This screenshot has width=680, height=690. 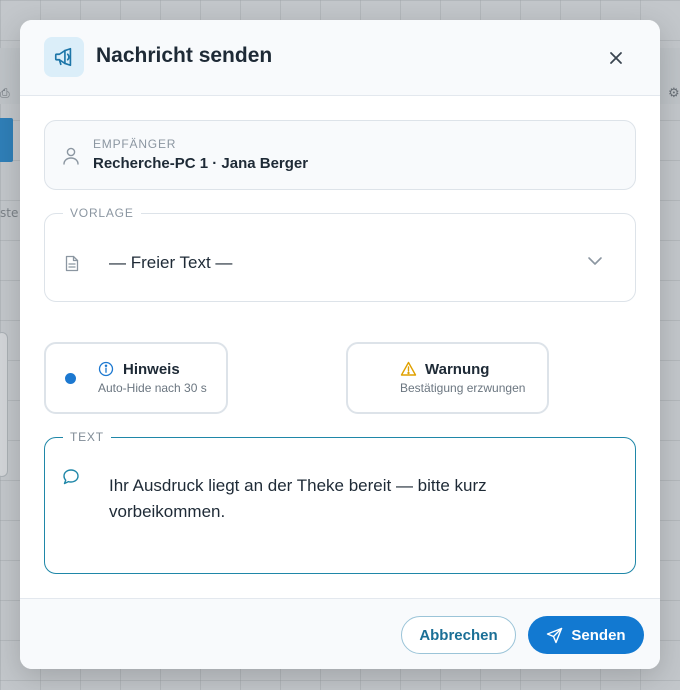 What do you see at coordinates (184, 55) in the screenshot?
I see `dialog-title: Nachricht senden` at bounding box center [184, 55].